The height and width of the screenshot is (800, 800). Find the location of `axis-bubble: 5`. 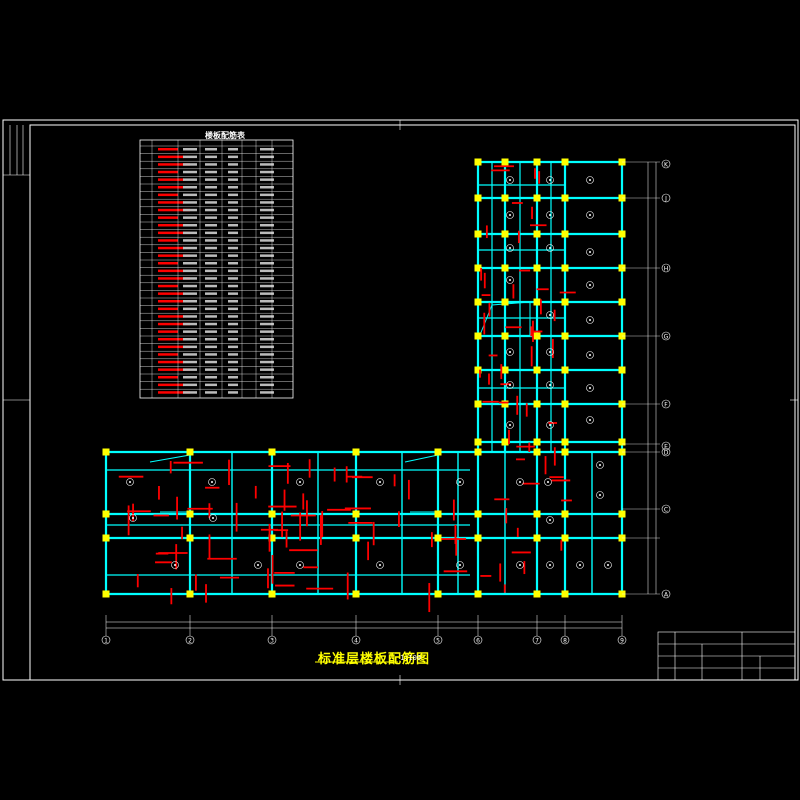

axis-bubble: 5 is located at coordinates (438, 640).